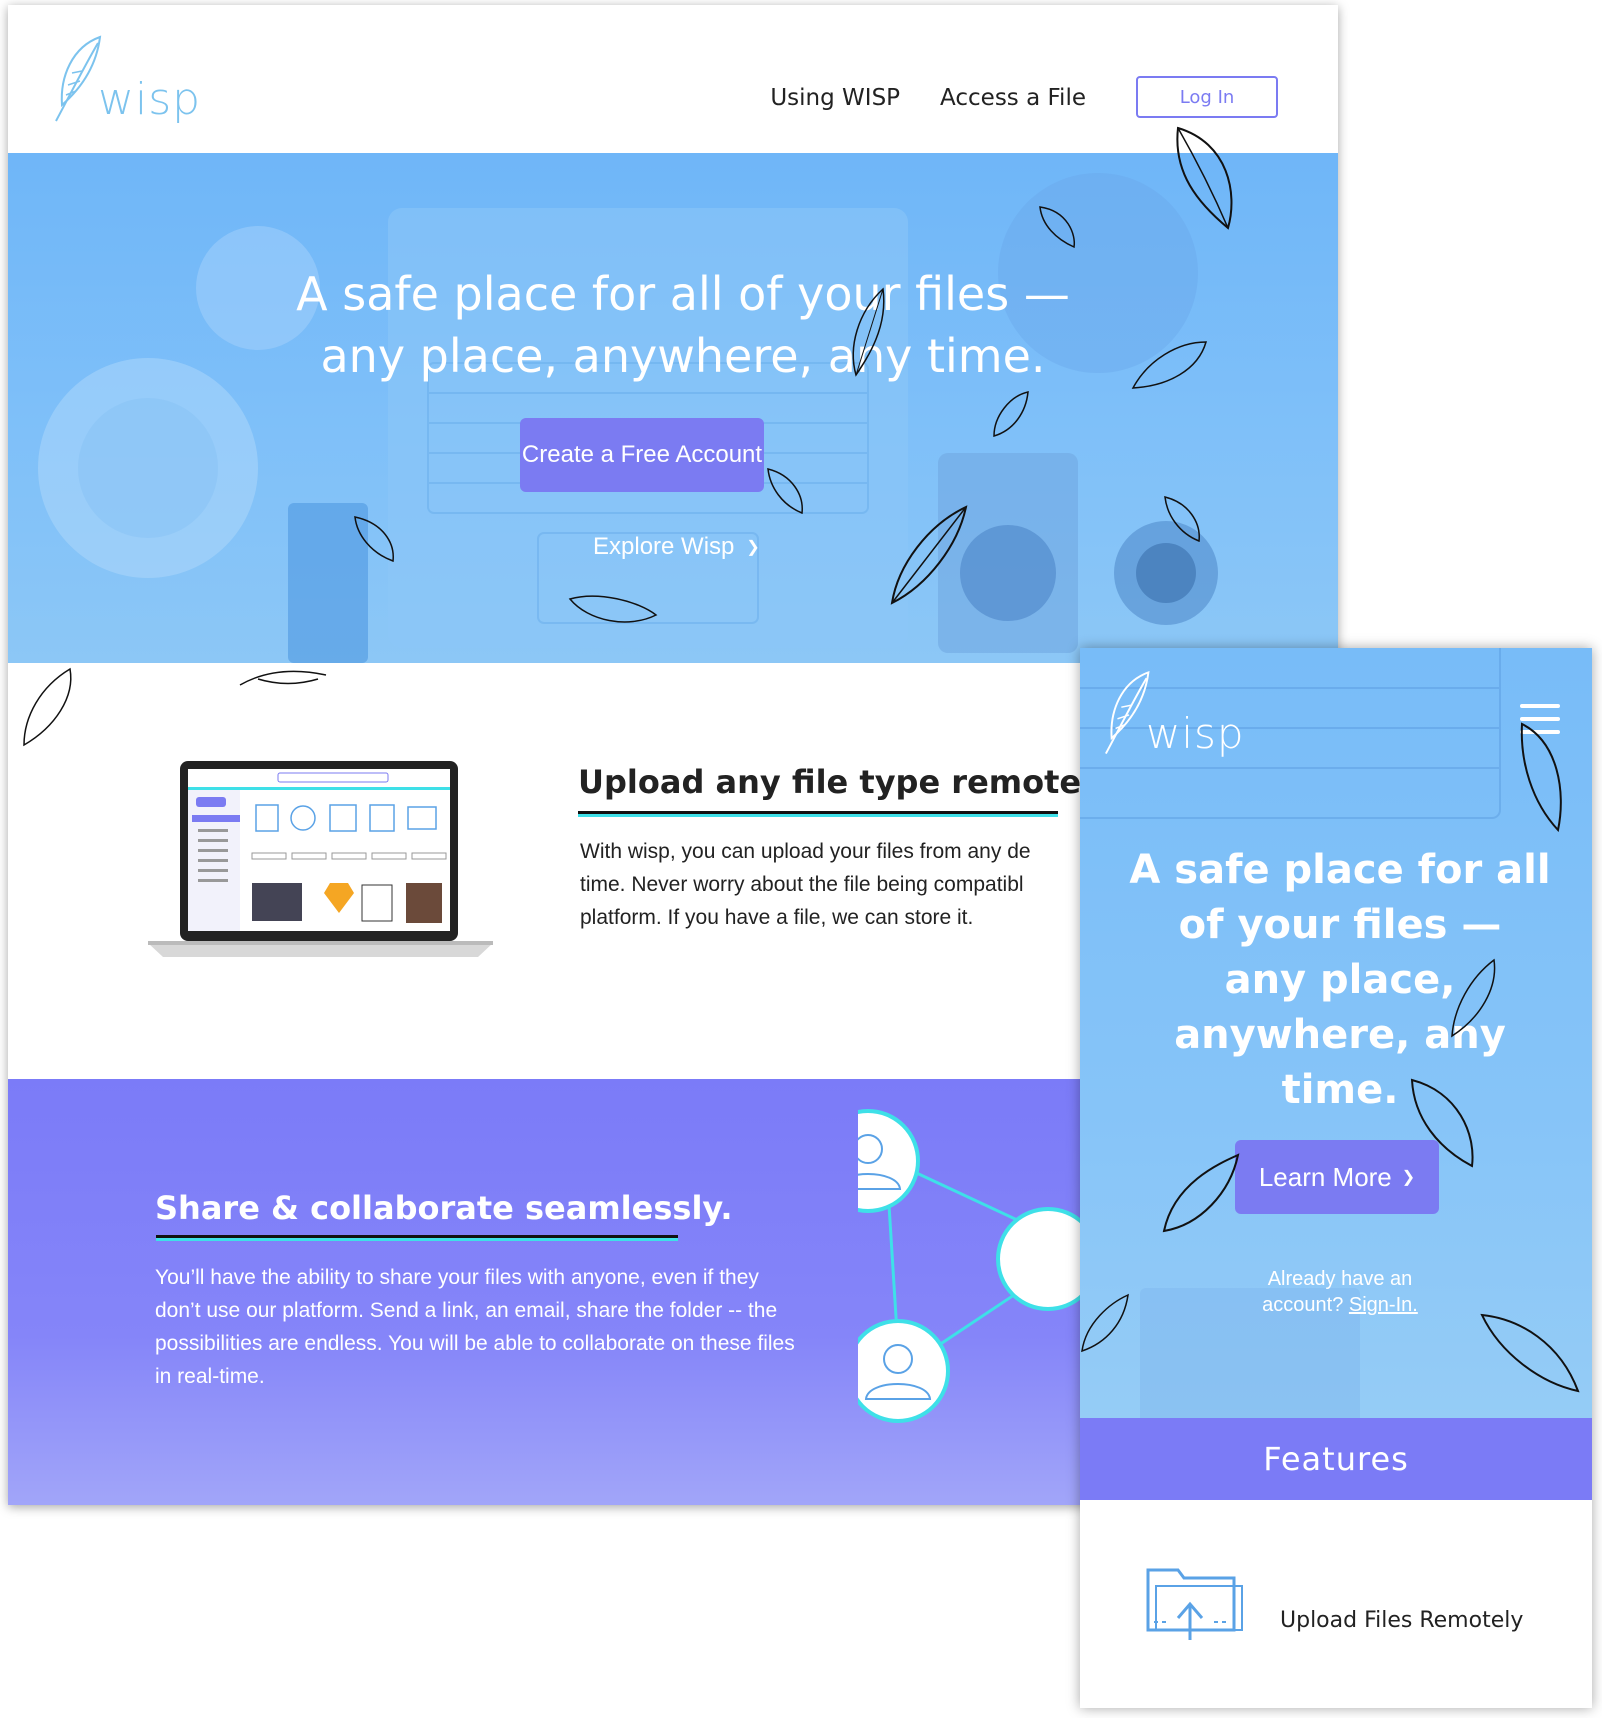 The width and height of the screenshot is (1602, 1718). Describe the element at coordinates (1336, 1604) in the screenshot. I see `feature-item: Upload Files Remotely` at that location.